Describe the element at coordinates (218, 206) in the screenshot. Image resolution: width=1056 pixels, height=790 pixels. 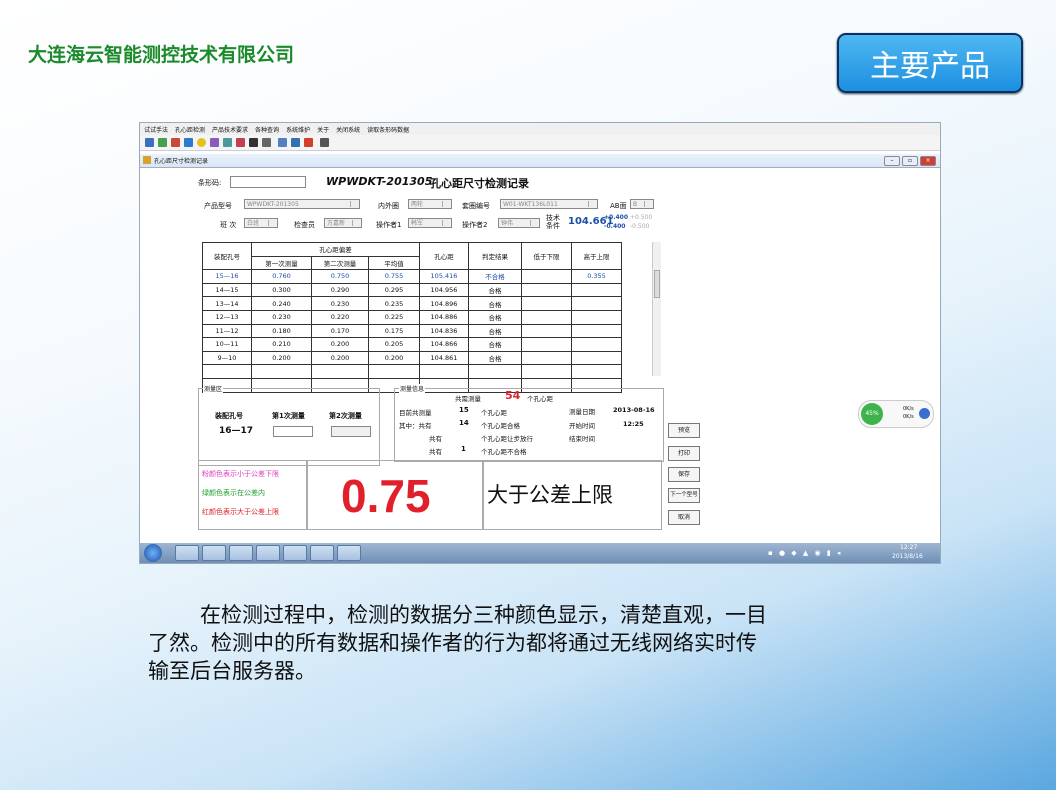
I see `product-model-label: 产品型号` at that location.